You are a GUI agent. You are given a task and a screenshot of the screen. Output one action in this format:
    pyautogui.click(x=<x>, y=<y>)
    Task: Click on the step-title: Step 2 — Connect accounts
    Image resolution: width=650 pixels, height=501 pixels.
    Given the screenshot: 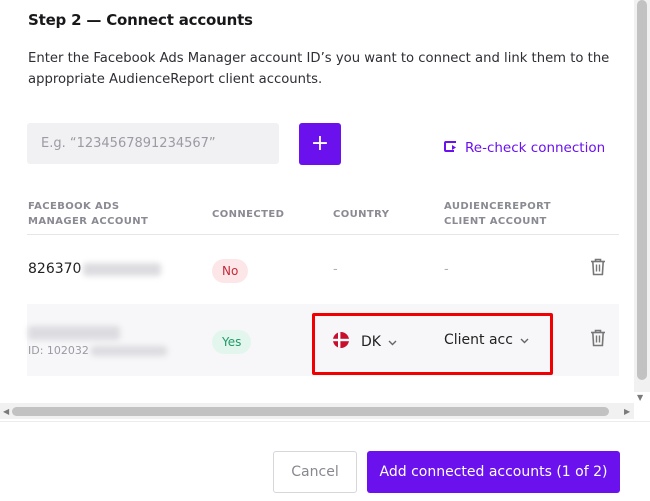 What is the action you would take?
    pyautogui.click(x=140, y=20)
    